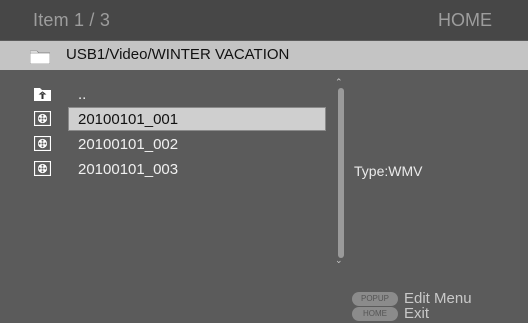 Image resolution: width=528 pixels, height=323 pixels. What do you see at coordinates (339, 82) in the screenshot?
I see `scroll-up-icon: ⌃` at bounding box center [339, 82].